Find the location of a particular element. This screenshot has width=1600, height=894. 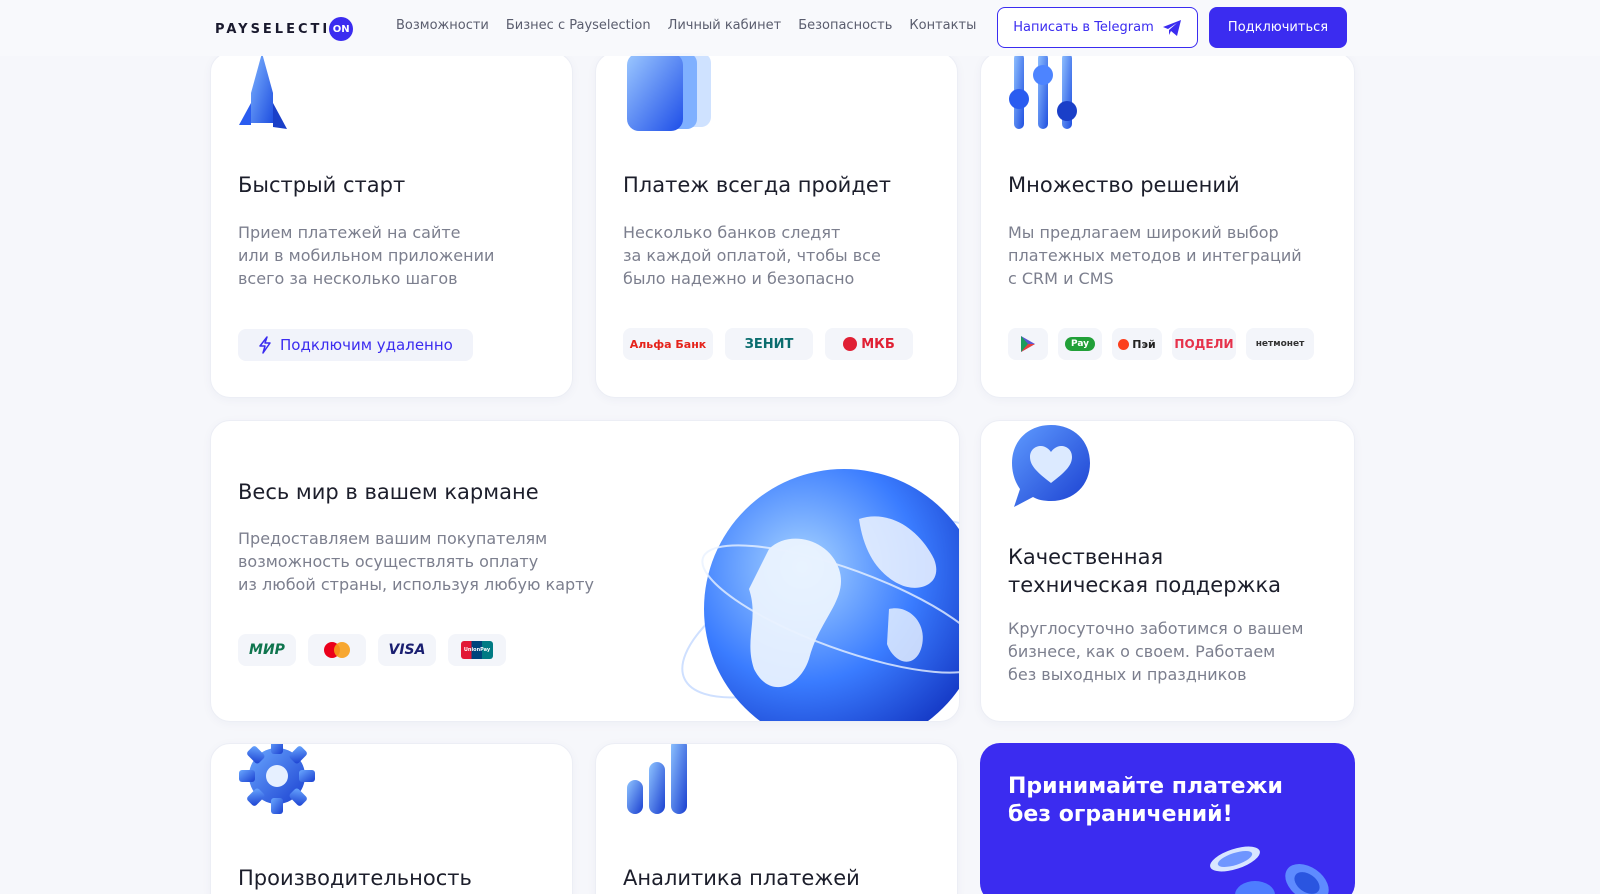

card-line-3: без выходных и праздников is located at coordinates (1127, 674).